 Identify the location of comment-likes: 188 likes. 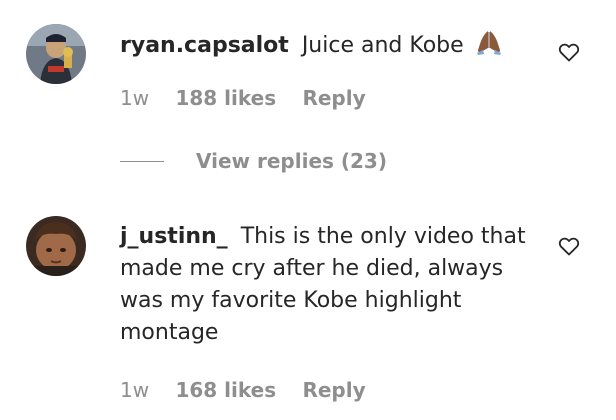
(225, 98).